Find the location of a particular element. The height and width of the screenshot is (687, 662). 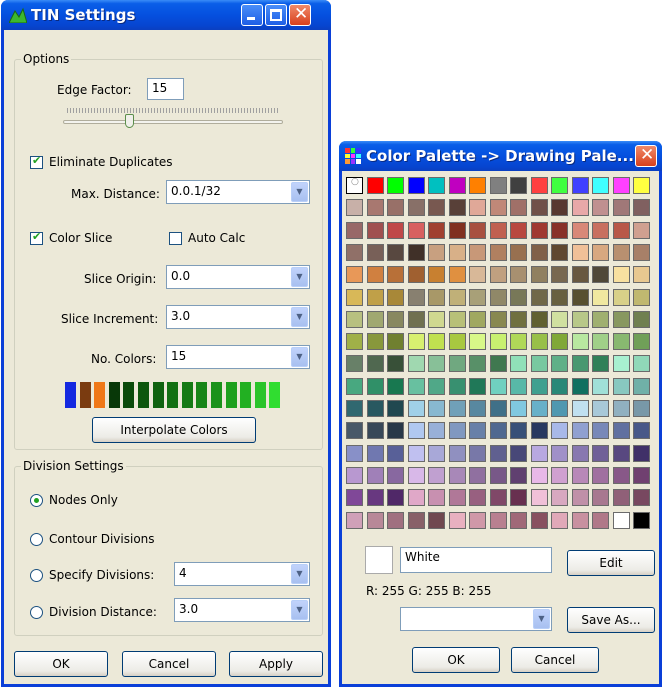

division-distance-radio is located at coordinates (36, 612).